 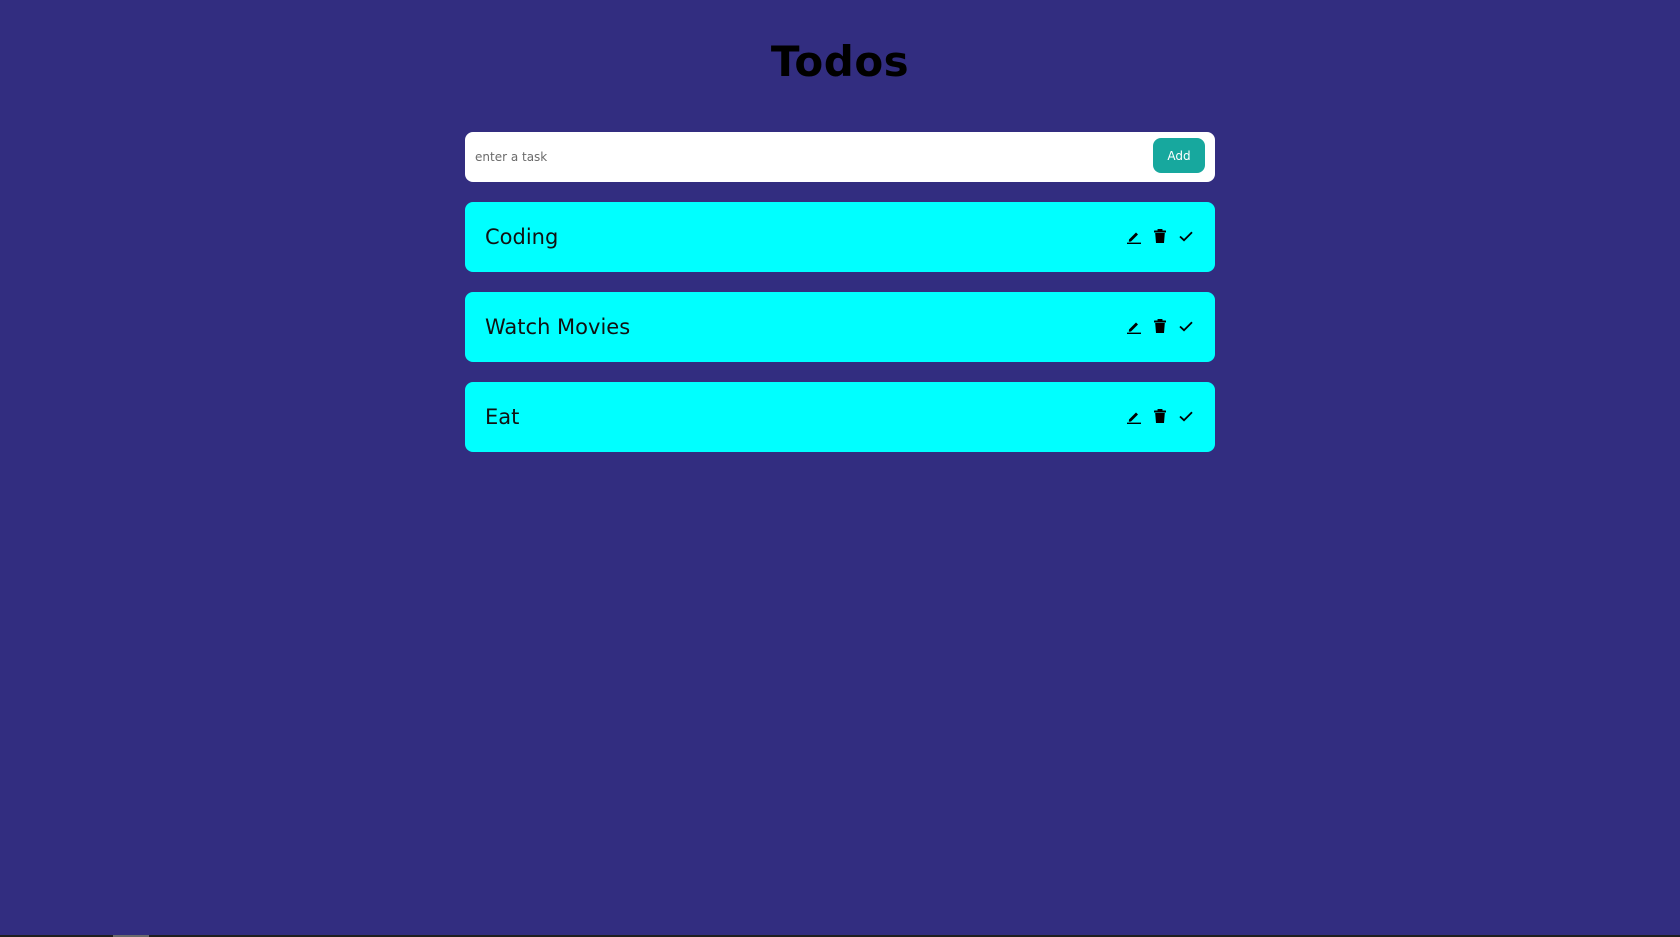 What do you see at coordinates (840, 327) in the screenshot?
I see `todo-item: Watch Movies` at bounding box center [840, 327].